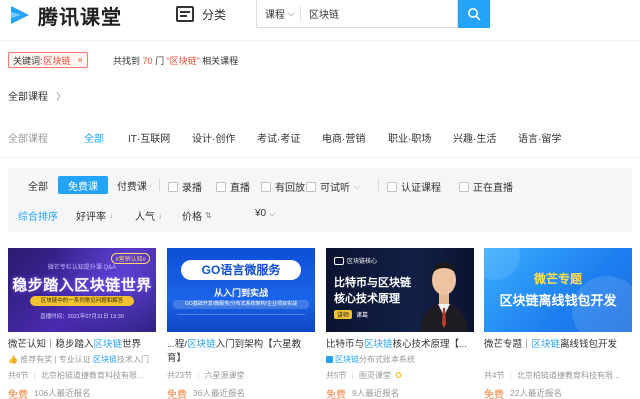 This screenshot has width=640, height=399. Describe the element at coordinates (62, 393) in the screenshot. I see `course-enrolled: 106人最近报名` at that location.